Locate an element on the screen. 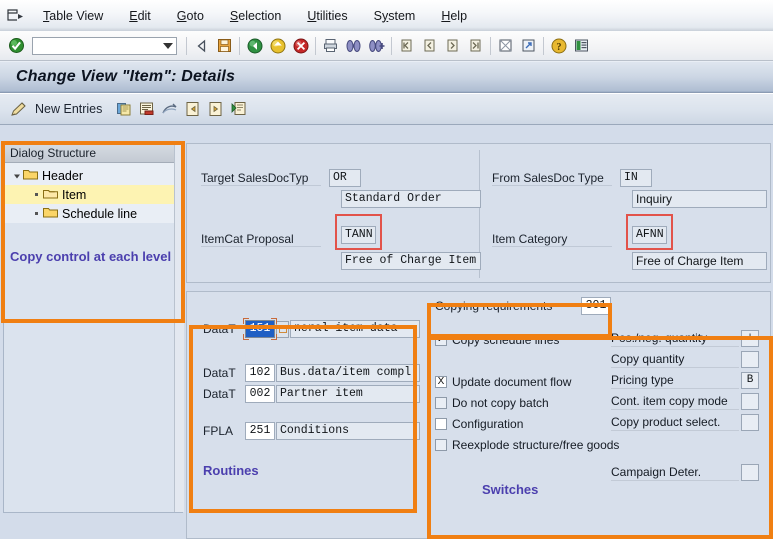 This screenshot has width=773, height=539. checkbox-label: Update document flow is located at coordinates (512, 382).